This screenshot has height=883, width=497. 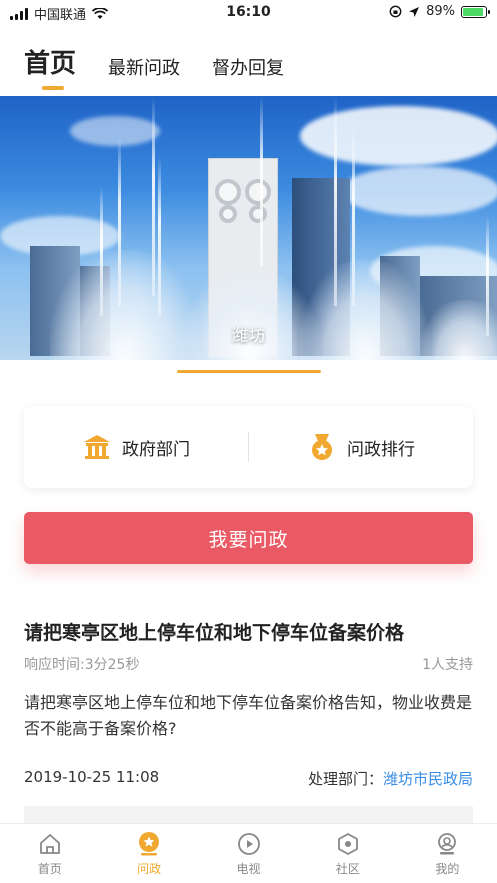 What do you see at coordinates (447, 868) in the screenshot?
I see `nav-profile-label: 我的` at bounding box center [447, 868].